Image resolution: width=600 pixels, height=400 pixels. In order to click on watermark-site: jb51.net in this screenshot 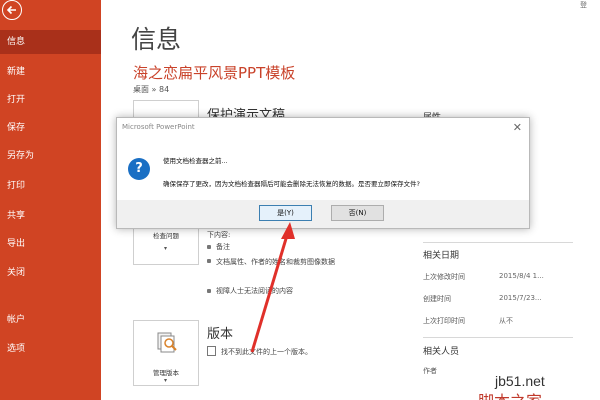, I will do `click(520, 381)`.